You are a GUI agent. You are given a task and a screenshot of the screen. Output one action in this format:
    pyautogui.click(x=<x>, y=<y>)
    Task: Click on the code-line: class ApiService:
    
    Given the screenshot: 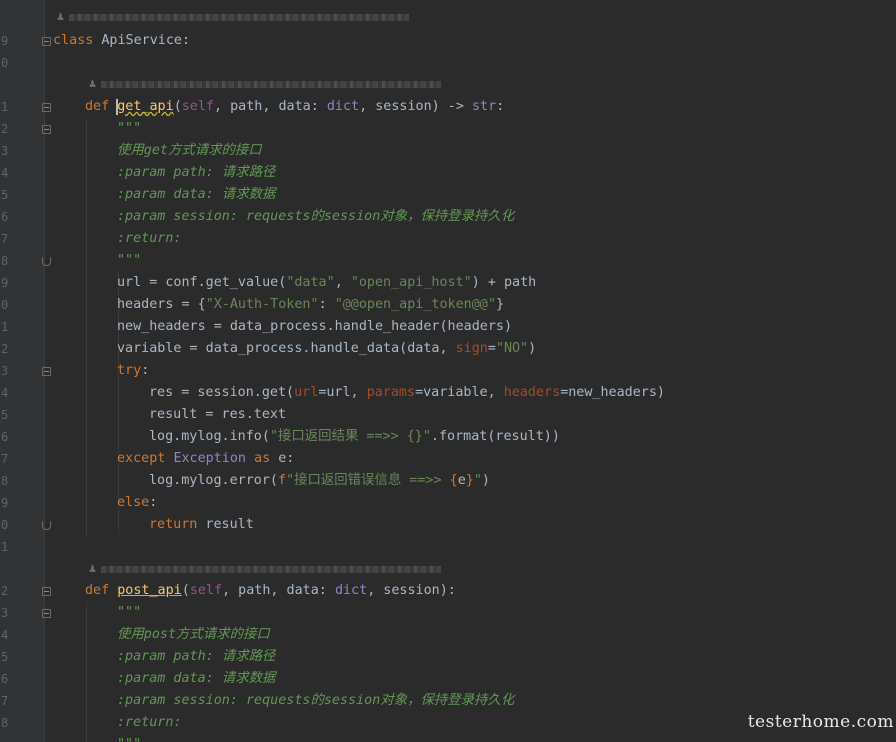 What is the action you would take?
    pyautogui.click(x=121, y=41)
    